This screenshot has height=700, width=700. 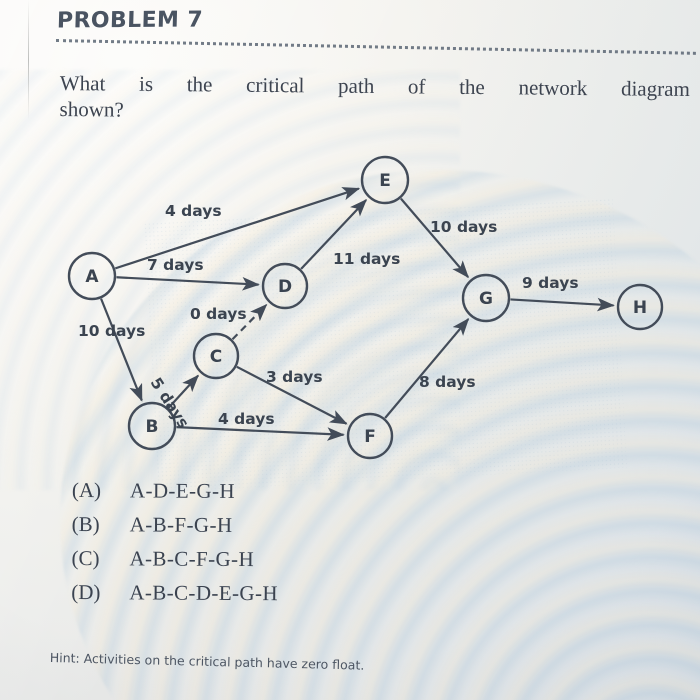 I want to click on option-d: (D) A-B-C-D-E-G-H, so click(x=174, y=597).